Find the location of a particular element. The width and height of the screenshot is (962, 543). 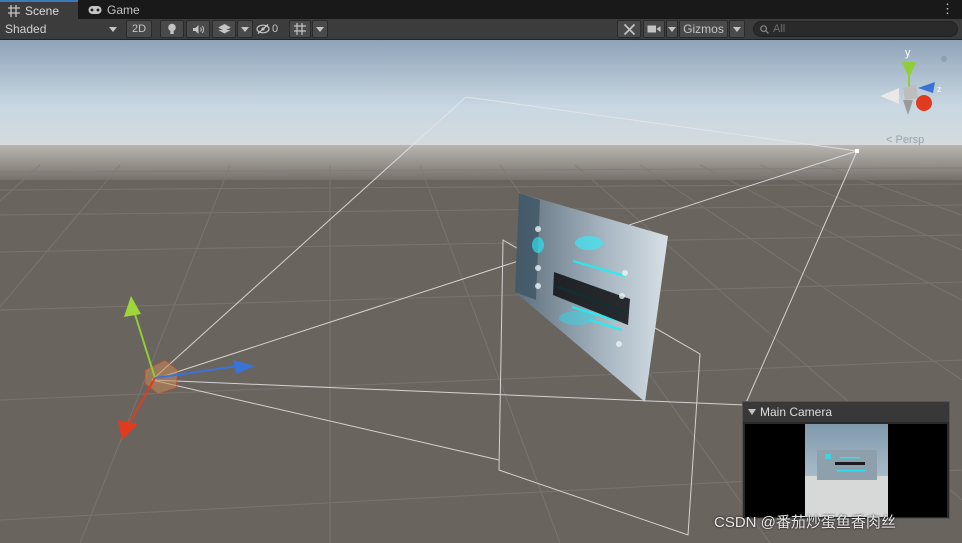

camera-preview-header: Main Camera is located at coordinates (846, 412).